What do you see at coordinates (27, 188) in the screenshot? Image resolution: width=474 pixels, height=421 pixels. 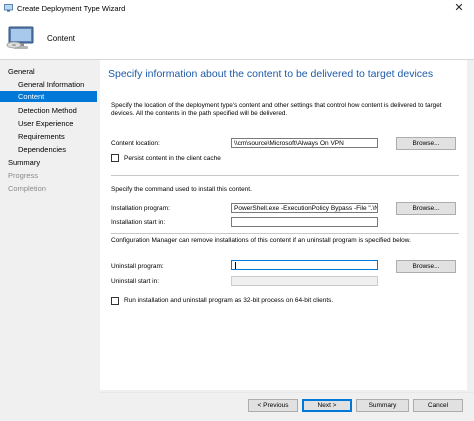 I see `nav-item-completion: Completion` at bounding box center [27, 188].